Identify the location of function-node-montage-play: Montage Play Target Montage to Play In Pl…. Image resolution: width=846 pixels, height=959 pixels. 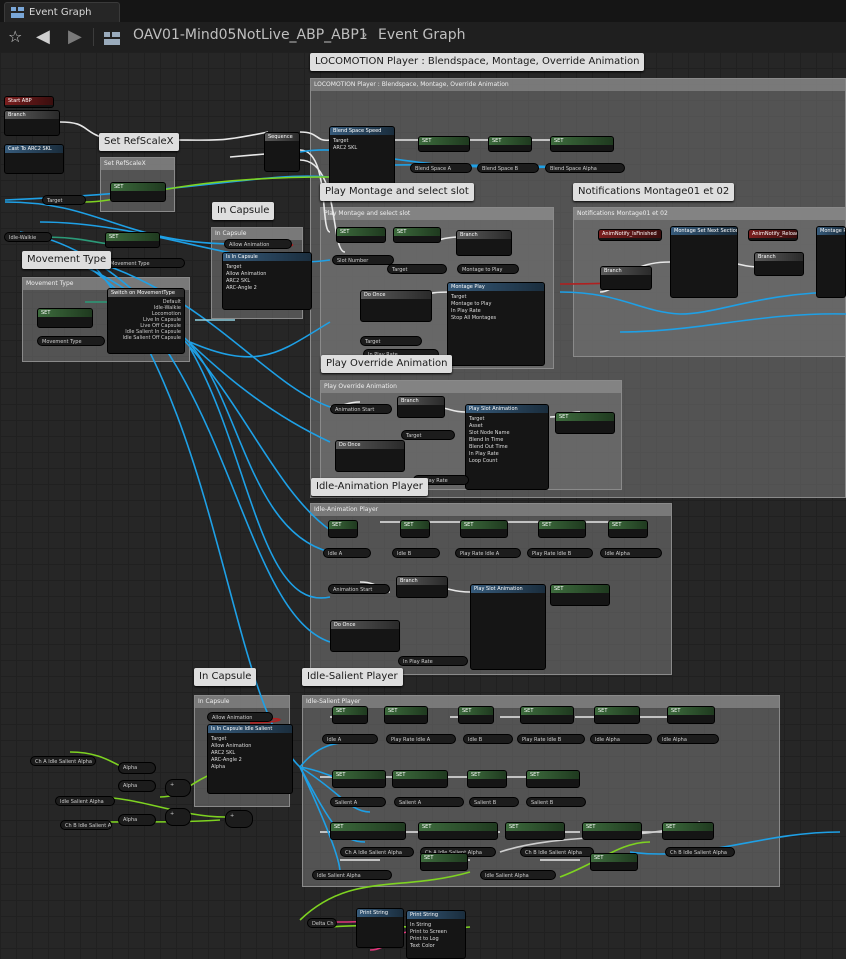
(496, 324).